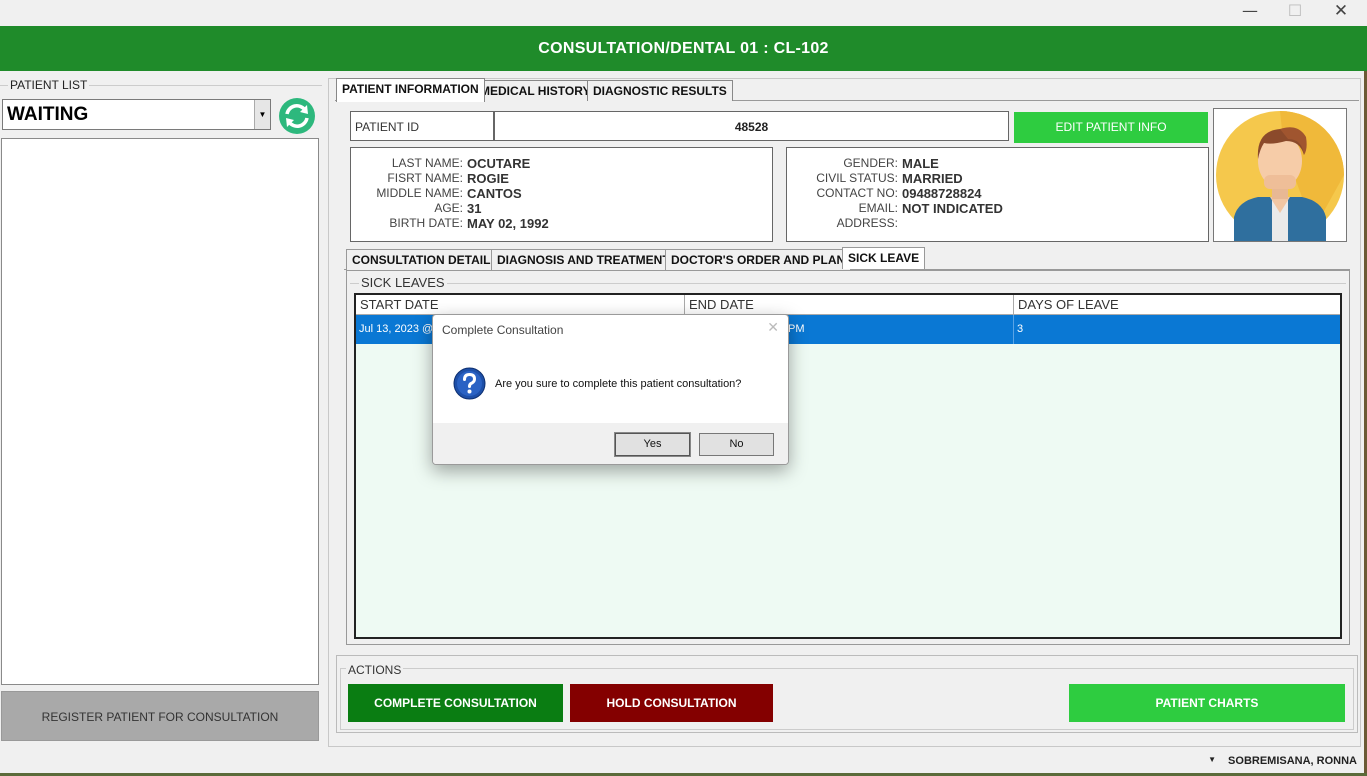  Describe the element at coordinates (455, 703) in the screenshot. I see `complete-consultation-button: COMPLETE CONSULTATION` at that location.